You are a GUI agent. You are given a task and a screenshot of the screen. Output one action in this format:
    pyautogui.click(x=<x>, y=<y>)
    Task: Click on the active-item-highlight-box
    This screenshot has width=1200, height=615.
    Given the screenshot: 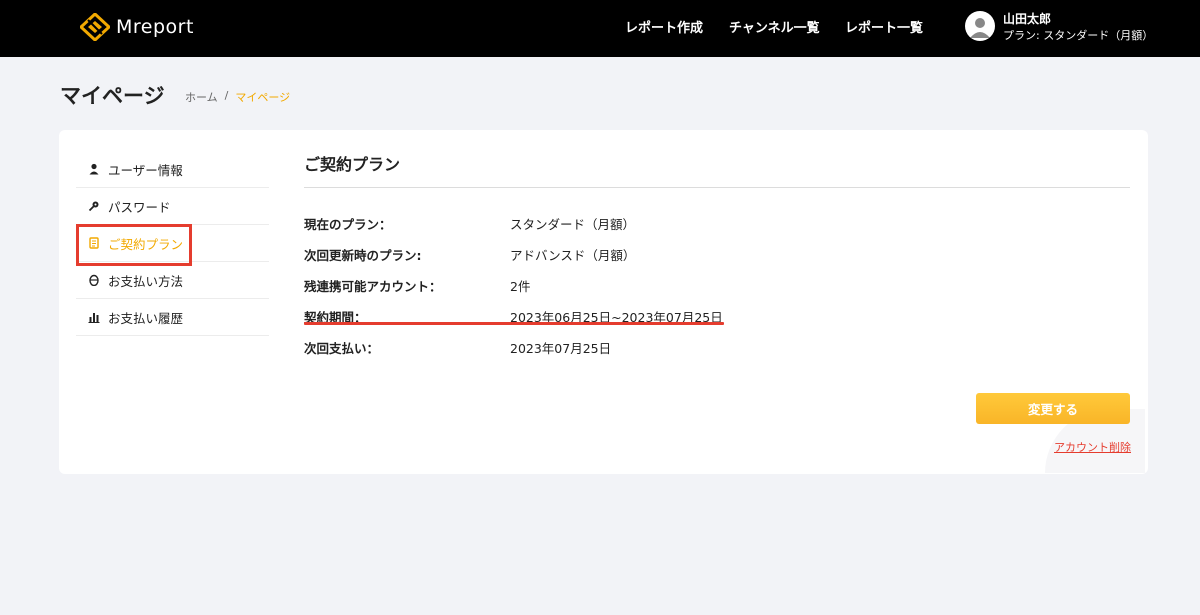 What is the action you would take?
    pyautogui.click(x=134, y=245)
    